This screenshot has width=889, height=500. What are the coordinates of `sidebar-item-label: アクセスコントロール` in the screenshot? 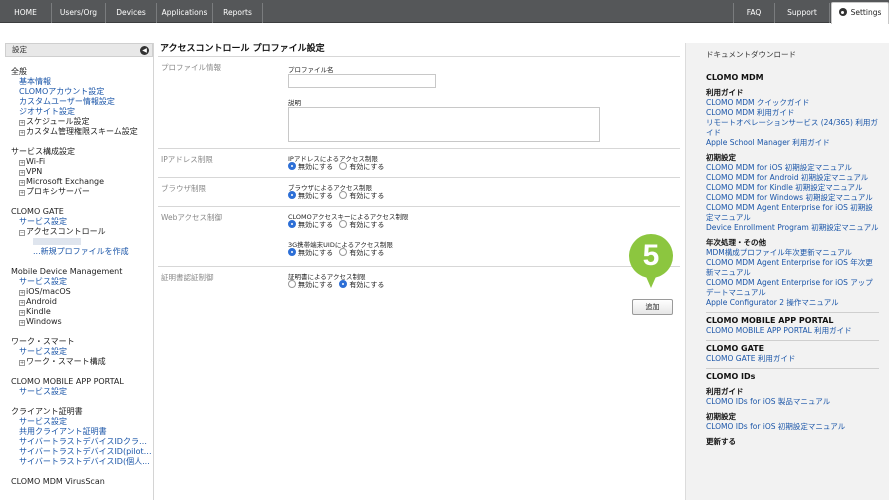 It's located at (66, 231).